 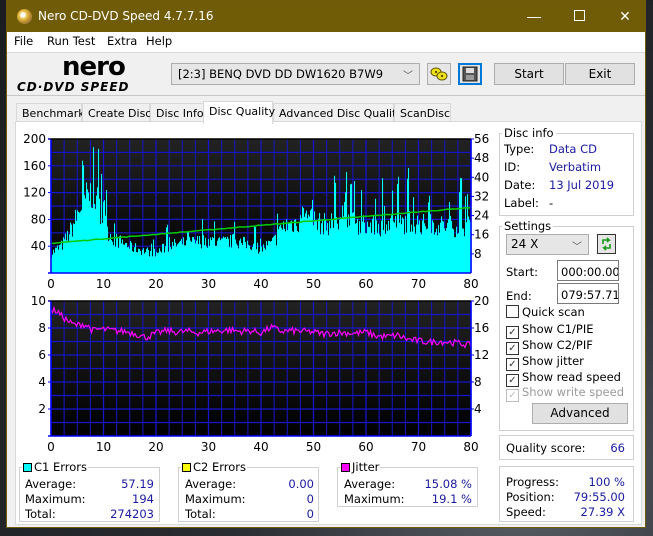 What do you see at coordinates (588, 293) in the screenshot?
I see `end-time-input` at bounding box center [588, 293].